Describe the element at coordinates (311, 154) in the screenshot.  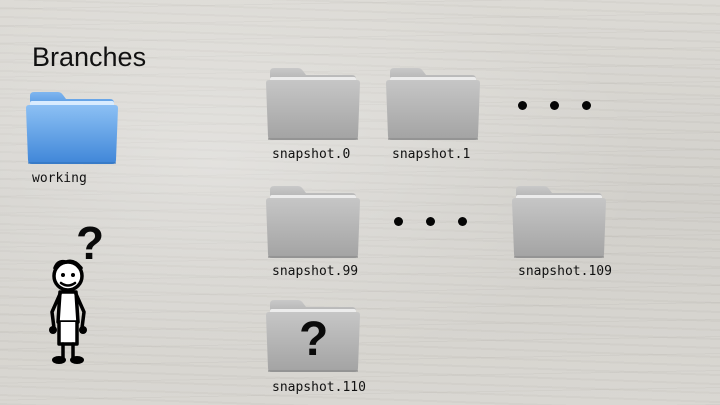
I see `snapshot-label: snapshot.0` at that location.